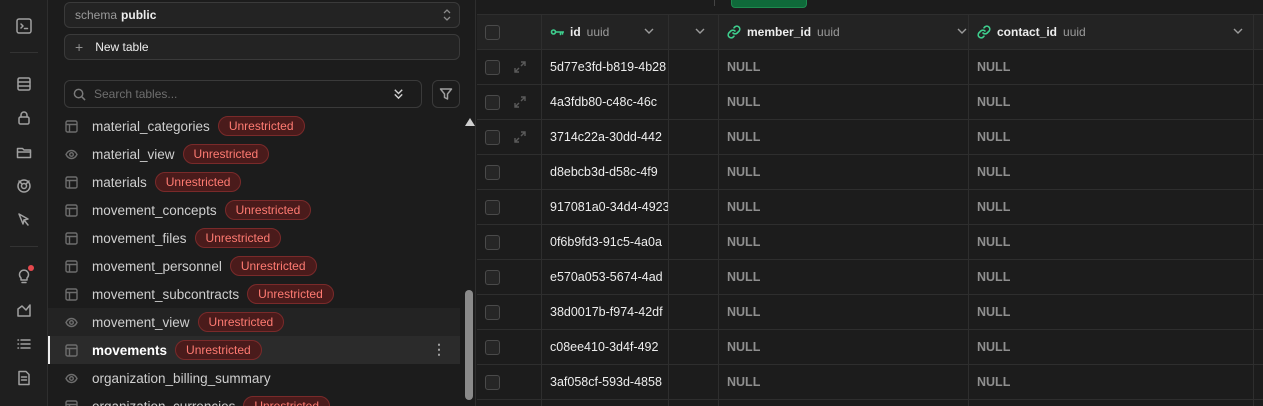 Image resolution: width=1263 pixels, height=406 pixels. I want to click on table-list-item: movement_files Unrestricted, so click(254, 238).